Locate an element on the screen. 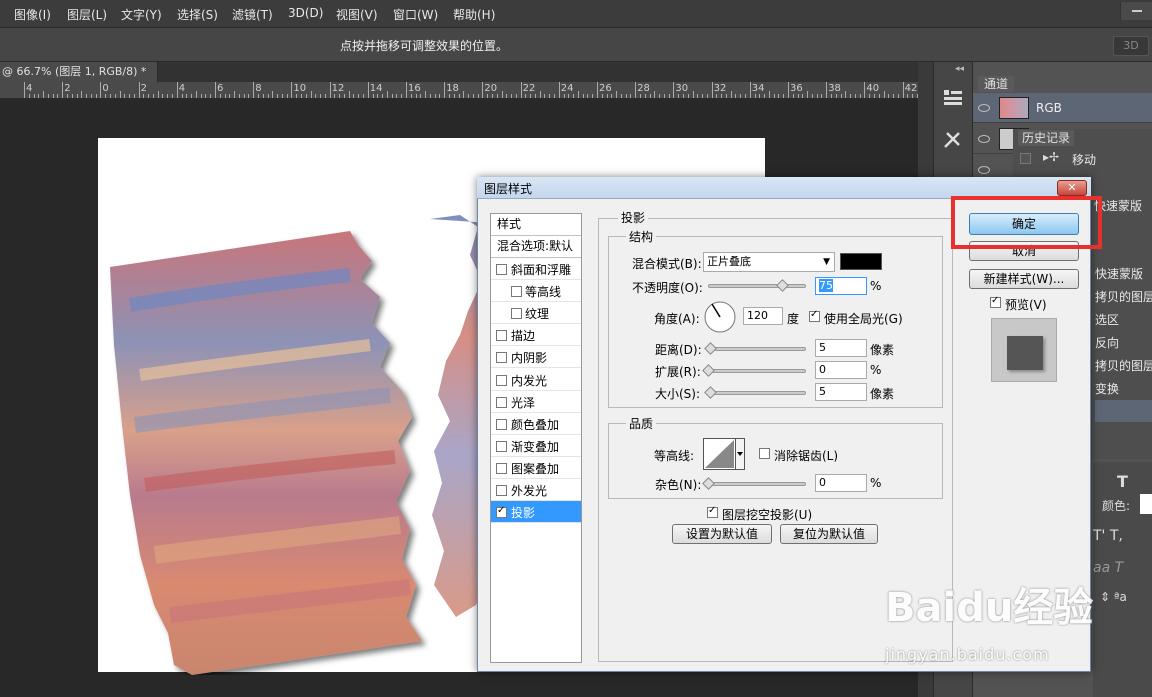 Image resolution: width=1152 pixels, height=697 pixels. style-item: 内阴影 is located at coordinates (536, 357).